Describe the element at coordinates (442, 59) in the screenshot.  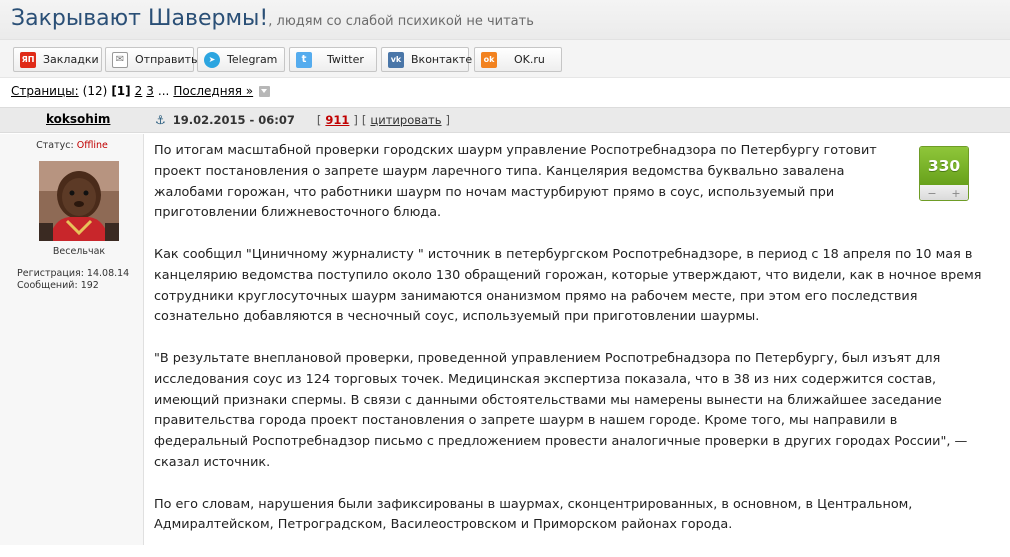
I see `share-button-label: Вконтакте` at that location.